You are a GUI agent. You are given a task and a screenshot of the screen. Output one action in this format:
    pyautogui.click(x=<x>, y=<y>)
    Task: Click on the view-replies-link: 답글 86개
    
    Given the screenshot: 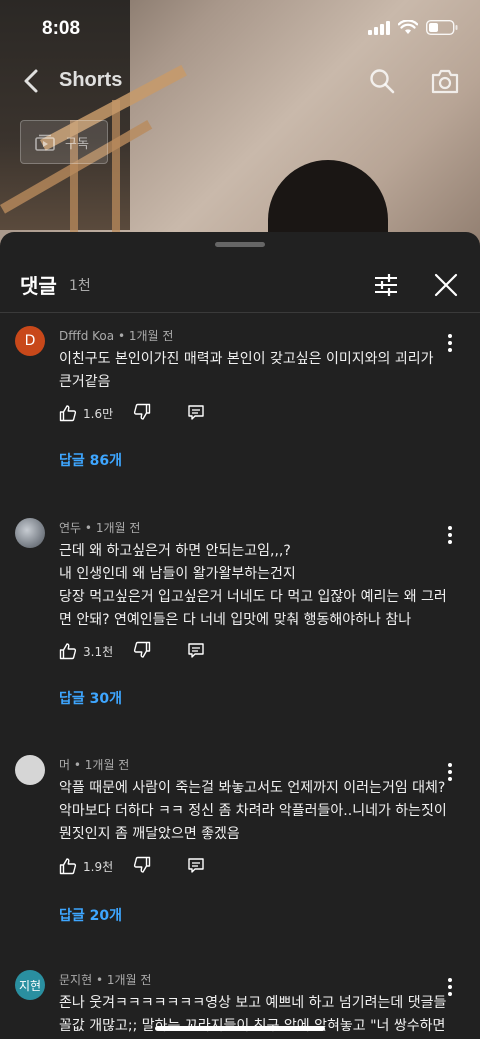 What is the action you would take?
    pyautogui.click(x=90, y=460)
    